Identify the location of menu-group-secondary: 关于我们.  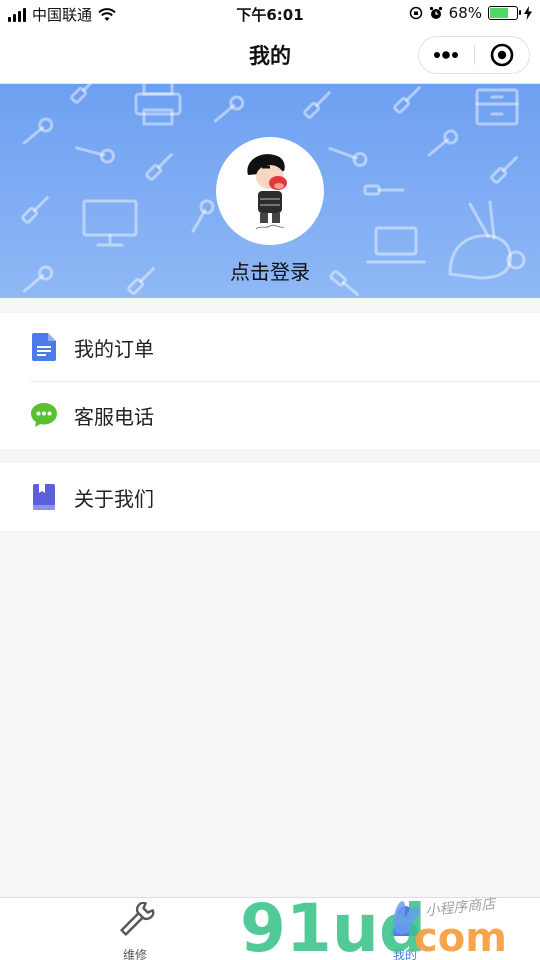
(270, 497).